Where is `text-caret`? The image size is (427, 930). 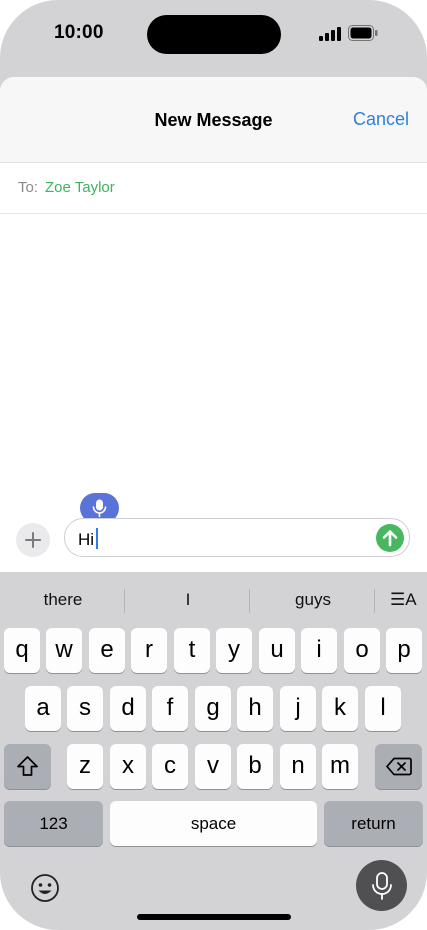
text-caret is located at coordinates (97, 538).